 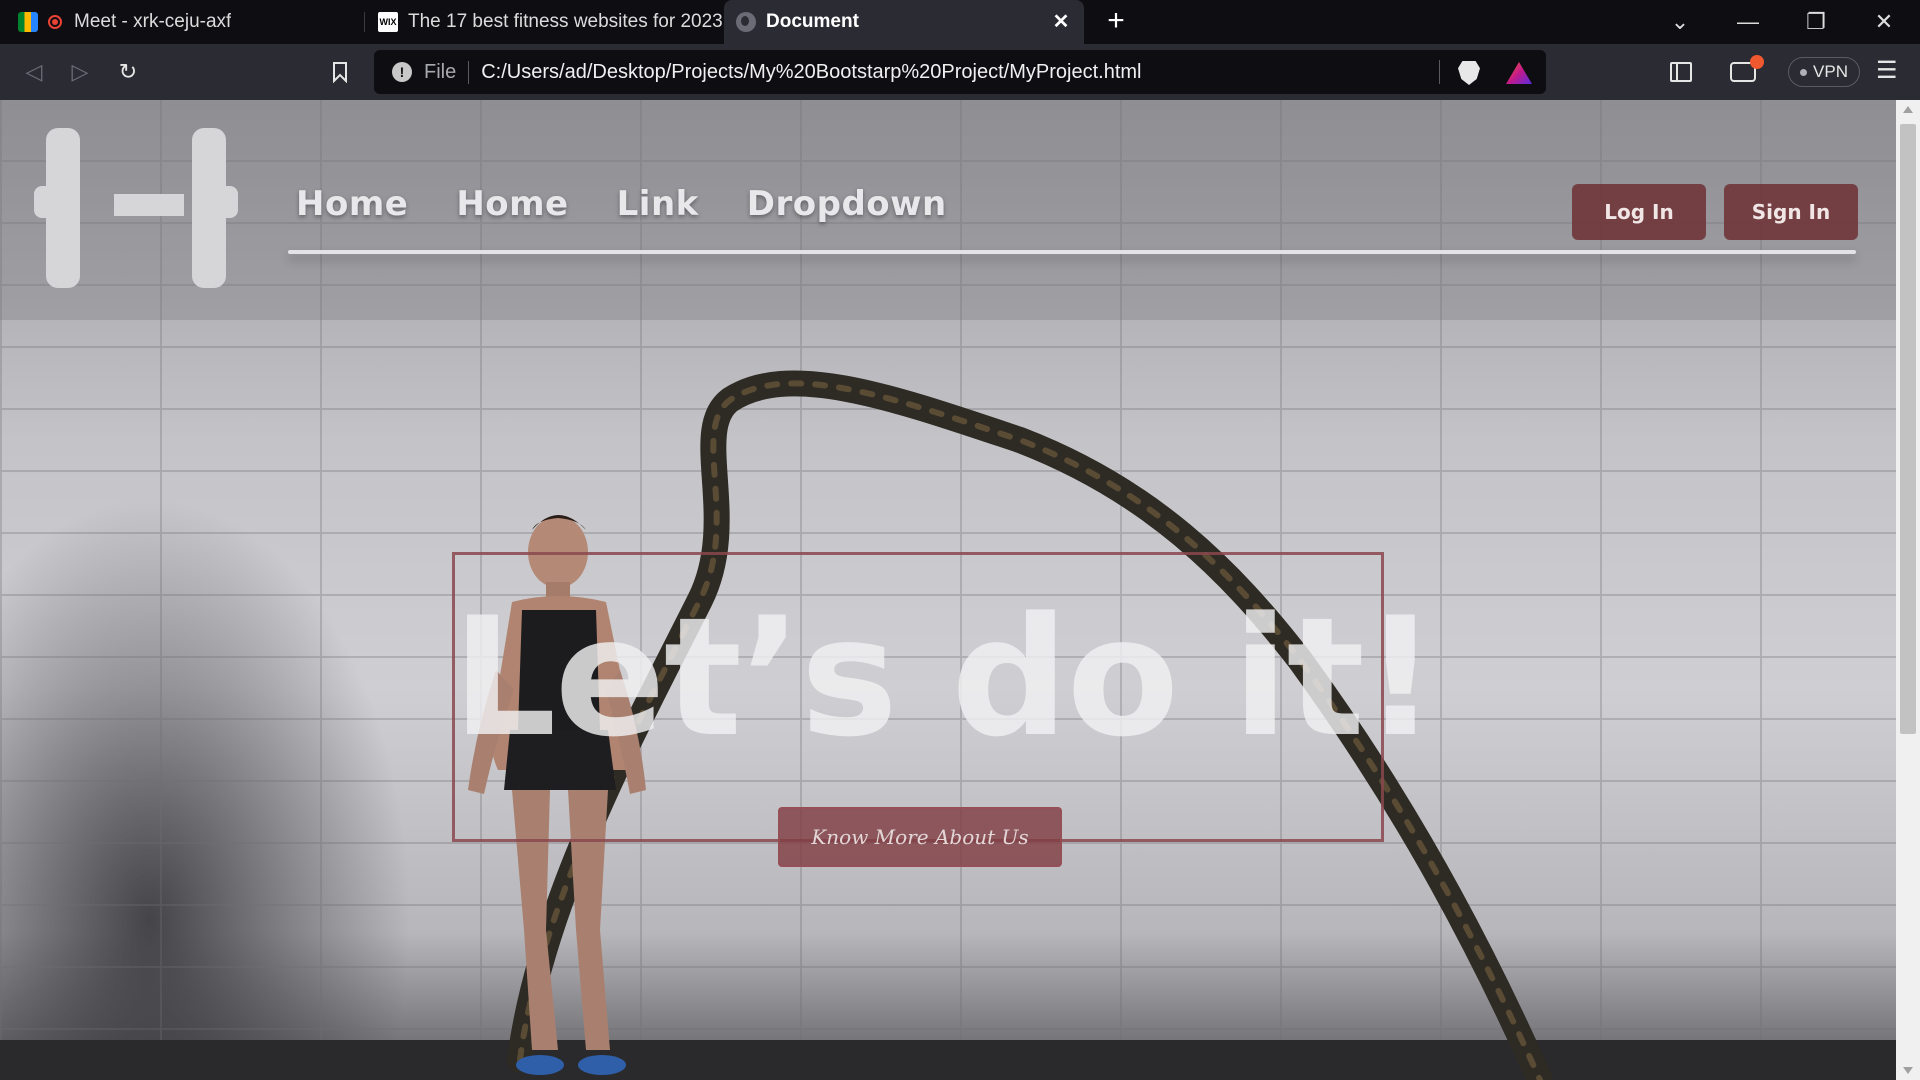 What do you see at coordinates (1680, 22) in the screenshot?
I see `tab-search-icon: ⌄` at bounding box center [1680, 22].